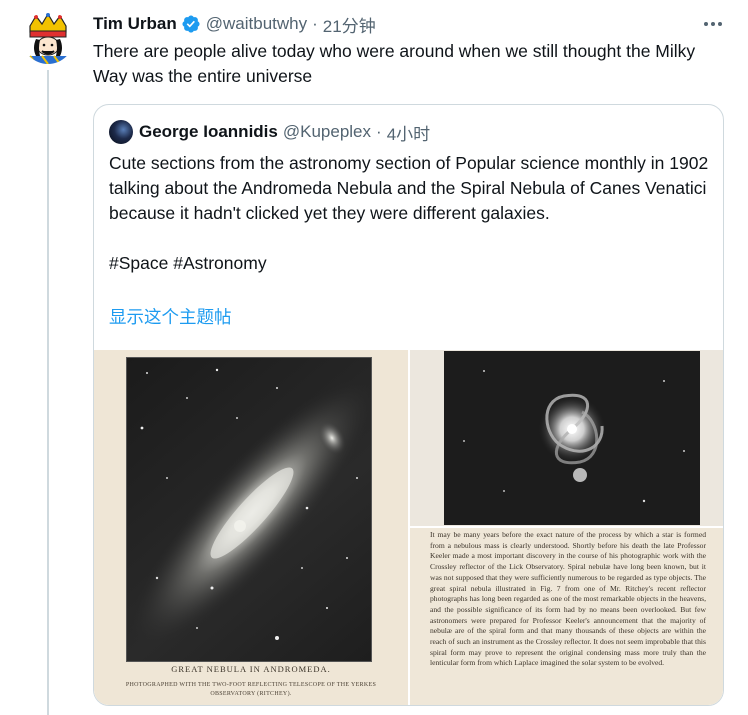  I want to click on figure-caption-title: GREAT NEBULA IN ANDROMEDA., so click(251, 669).